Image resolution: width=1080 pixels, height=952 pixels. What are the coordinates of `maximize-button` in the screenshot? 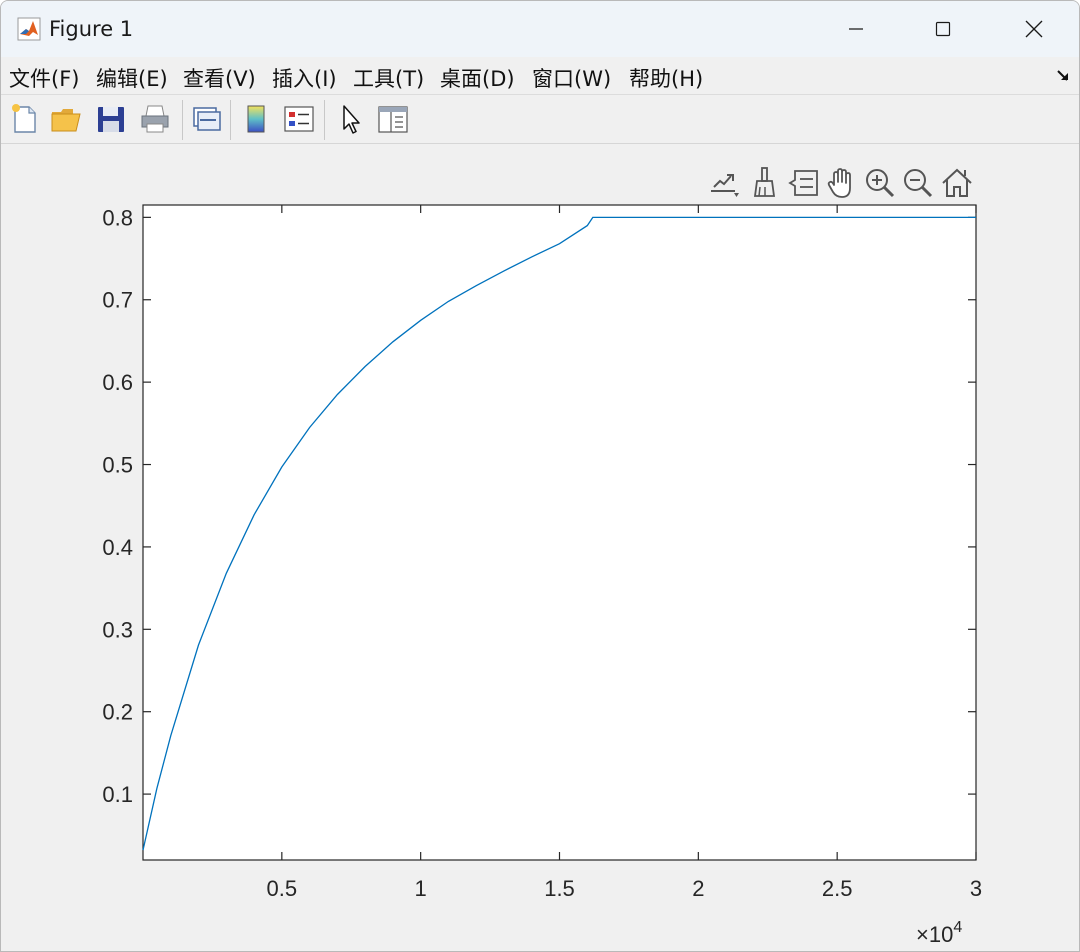 It's located at (943, 29).